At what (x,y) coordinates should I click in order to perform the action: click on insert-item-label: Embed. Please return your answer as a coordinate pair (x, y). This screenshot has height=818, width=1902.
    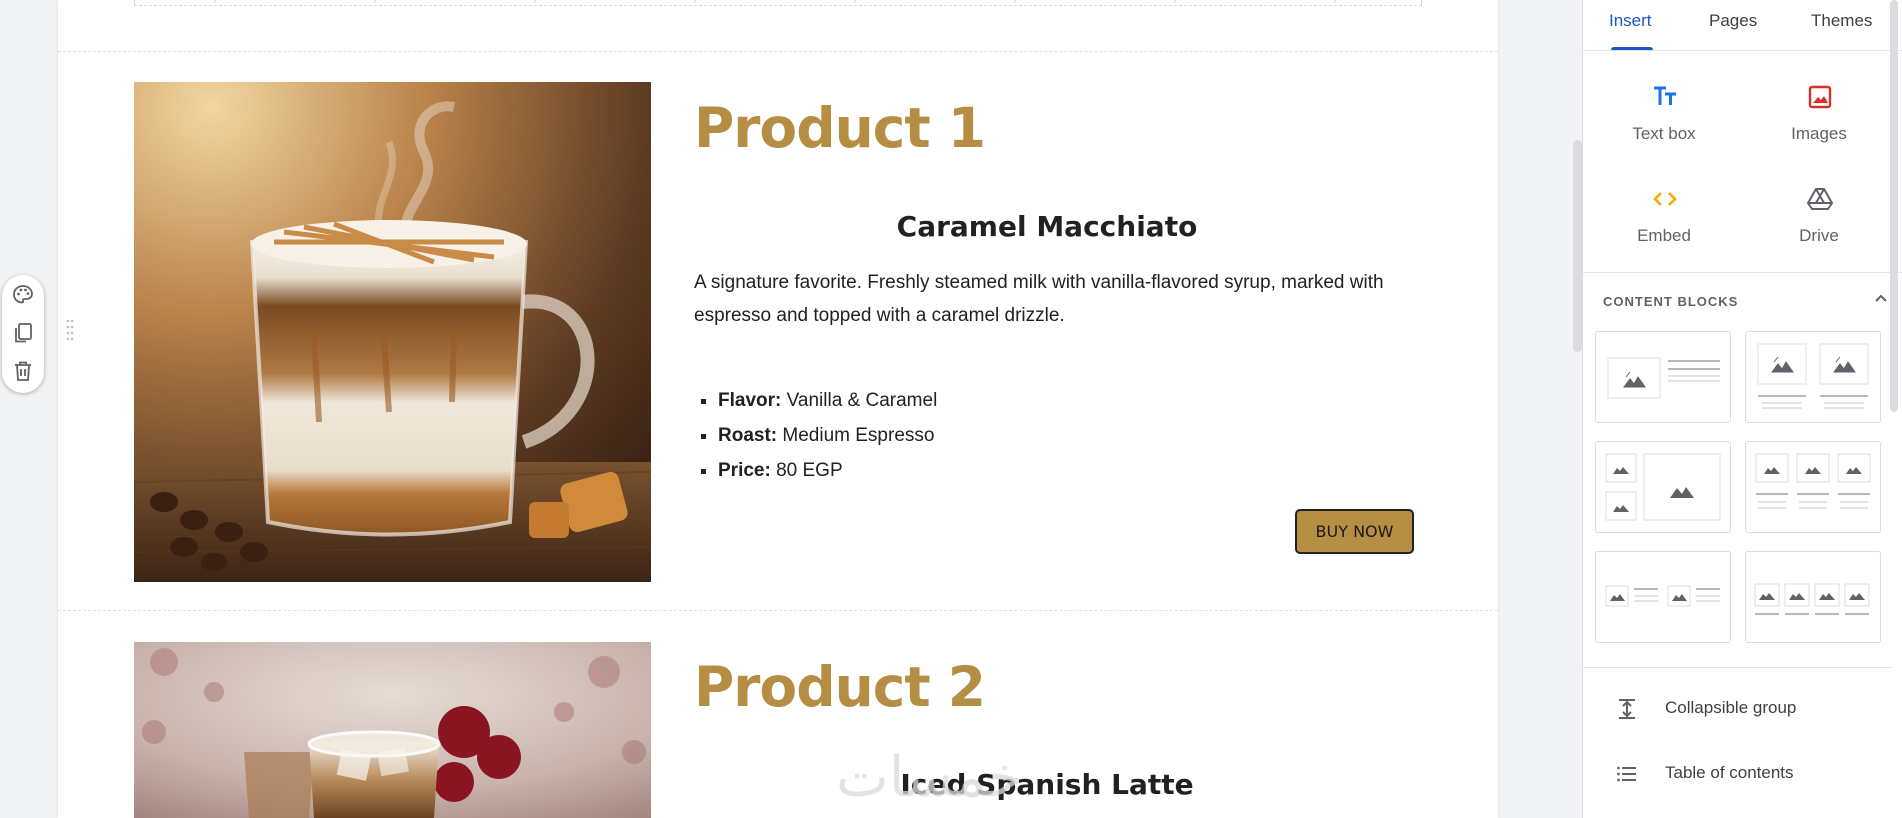
    Looking at the image, I should click on (1664, 235).